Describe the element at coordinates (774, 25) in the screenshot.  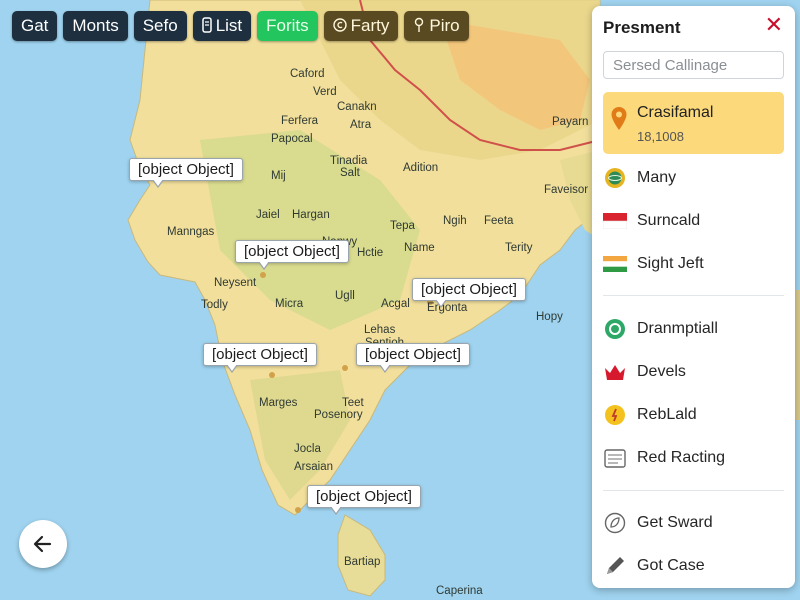
I see `close-icon: ✕` at that location.